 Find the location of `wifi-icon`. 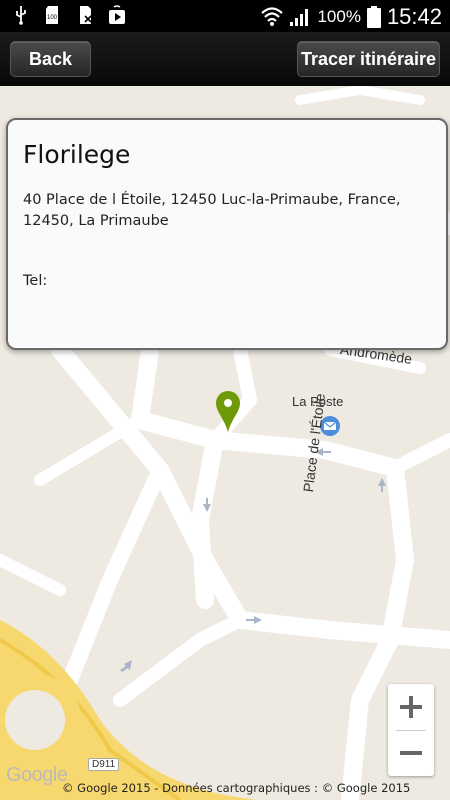

wifi-icon is located at coordinates (272, 16).